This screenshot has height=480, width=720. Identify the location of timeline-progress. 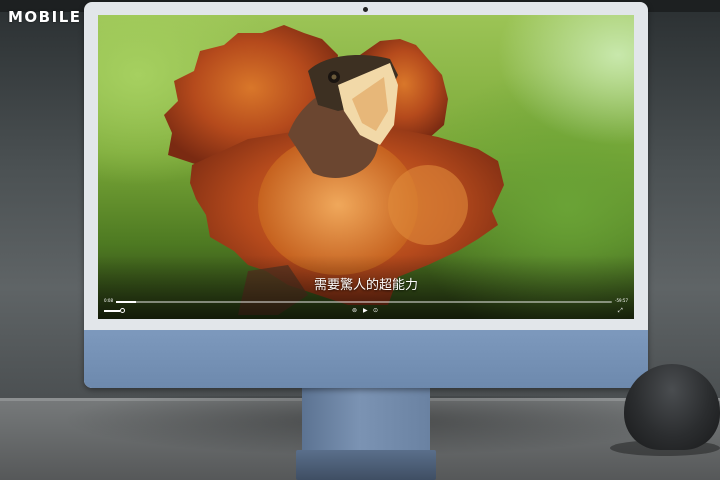
(126, 302).